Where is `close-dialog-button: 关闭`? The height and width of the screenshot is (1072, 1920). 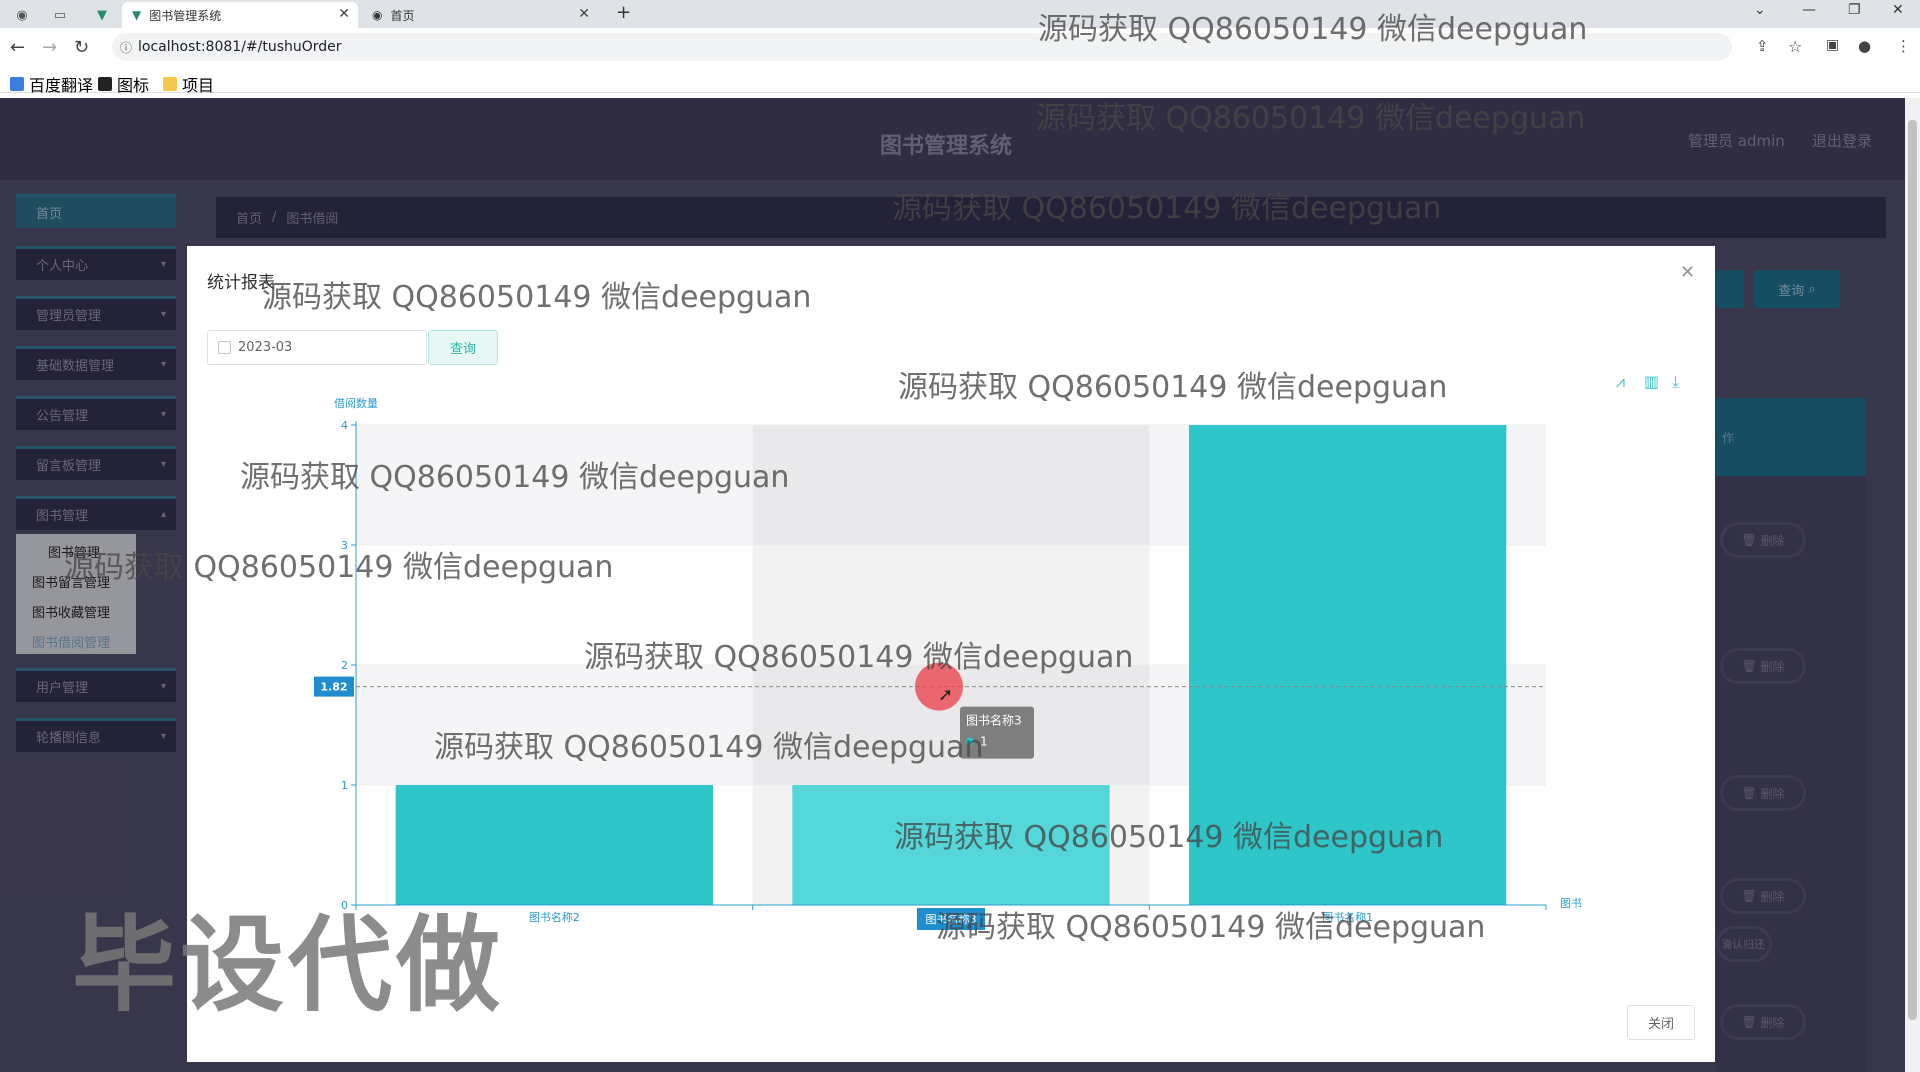 close-dialog-button: 关闭 is located at coordinates (1661, 1022).